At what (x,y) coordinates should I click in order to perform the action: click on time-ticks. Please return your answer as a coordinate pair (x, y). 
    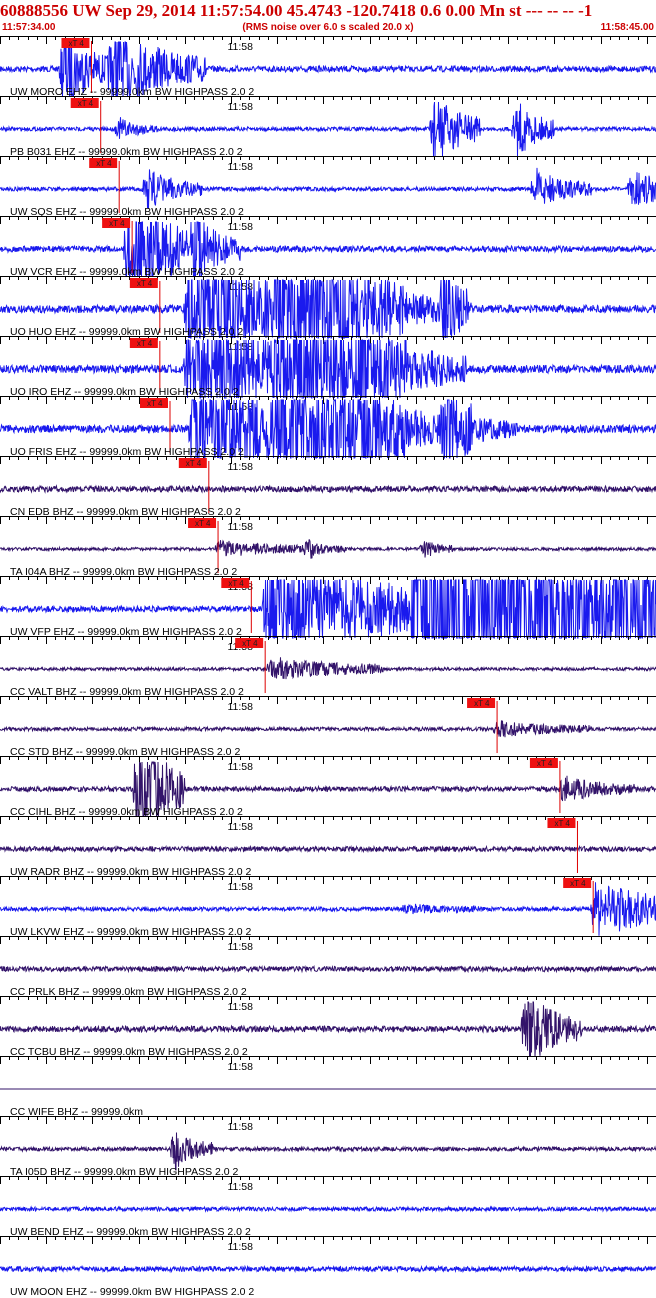
    Looking at the image, I should click on (328, 40).